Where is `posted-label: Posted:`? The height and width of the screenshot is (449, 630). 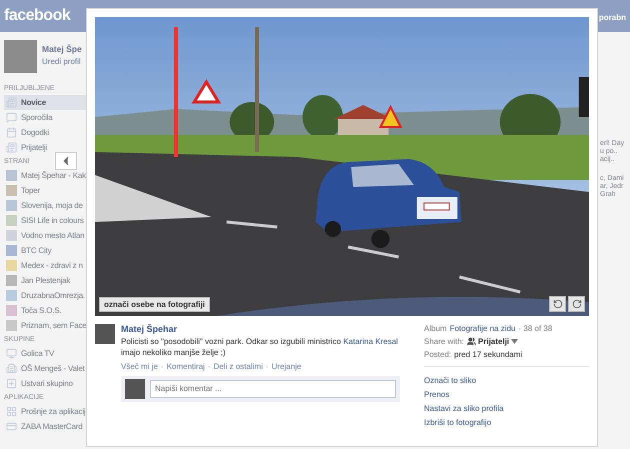 posted-label: Posted: is located at coordinates (438, 354).